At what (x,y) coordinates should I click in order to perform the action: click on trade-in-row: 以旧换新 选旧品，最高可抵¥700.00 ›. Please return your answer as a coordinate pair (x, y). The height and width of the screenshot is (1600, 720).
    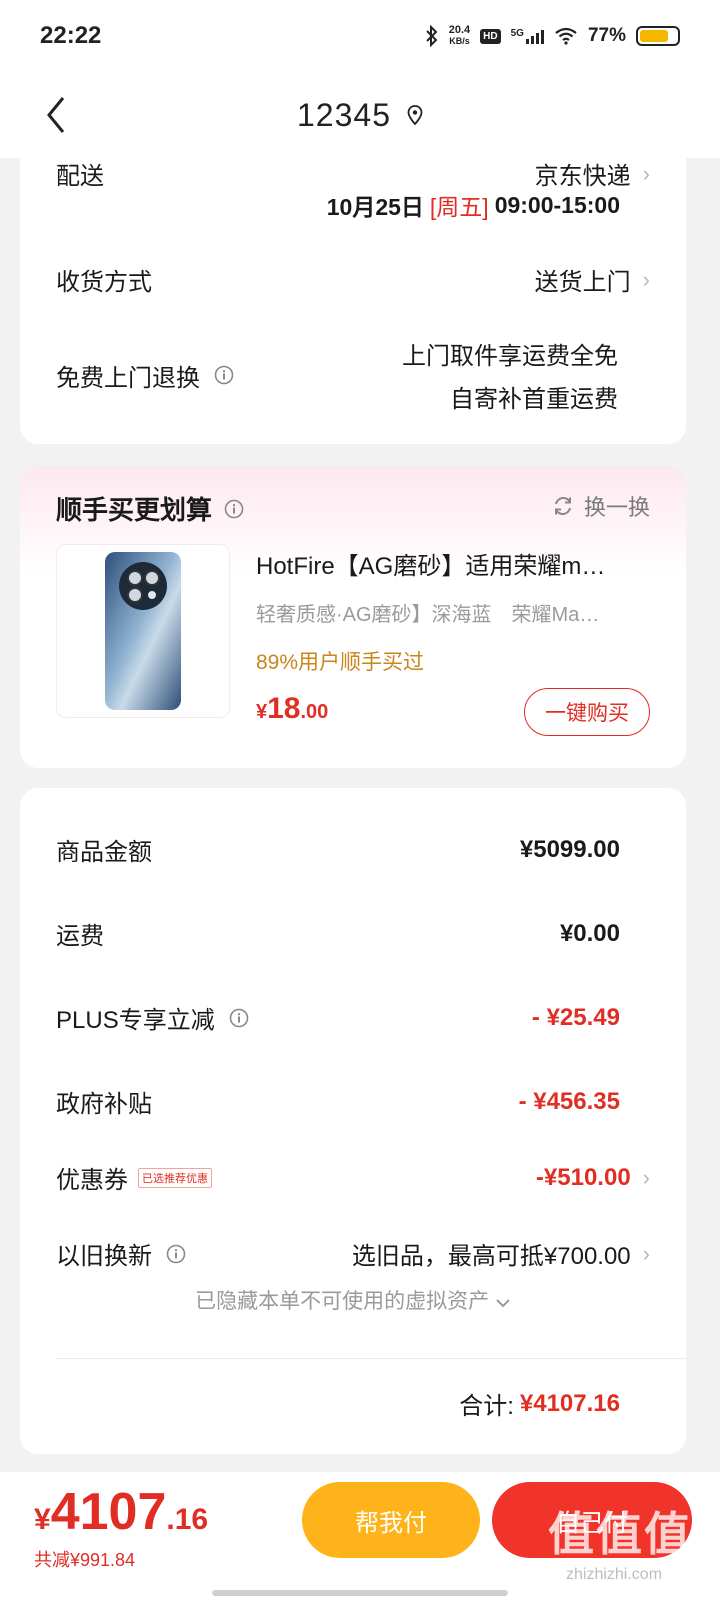
    Looking at the image, I should click on (353, 1253).